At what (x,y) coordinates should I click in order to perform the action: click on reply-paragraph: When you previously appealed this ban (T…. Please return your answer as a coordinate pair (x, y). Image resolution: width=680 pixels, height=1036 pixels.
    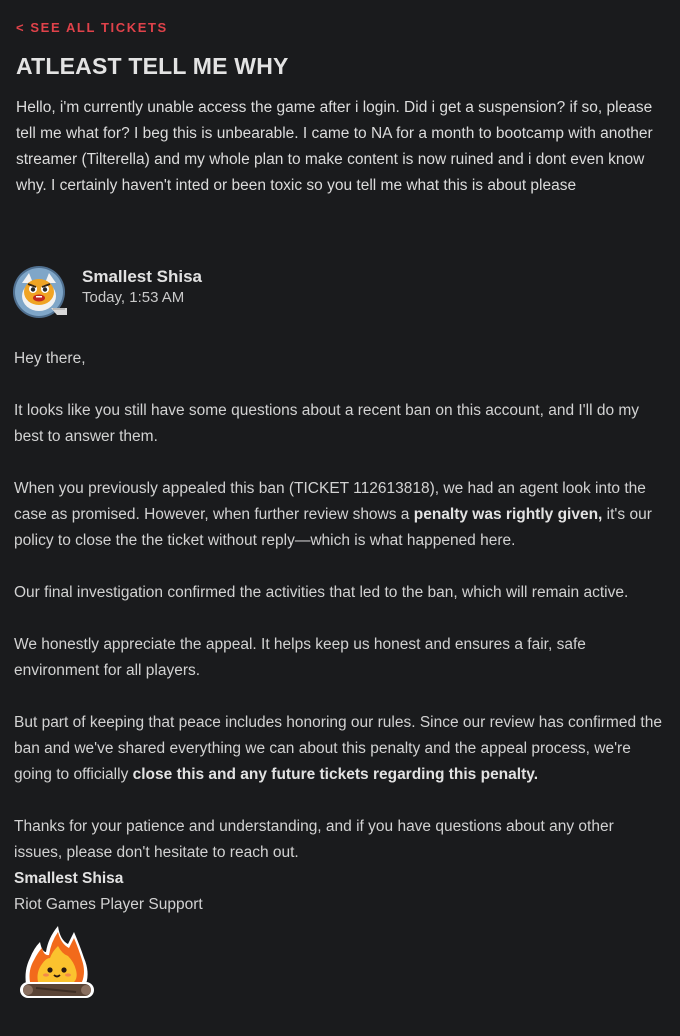
    Looking at the image, I should click on (339, 515).